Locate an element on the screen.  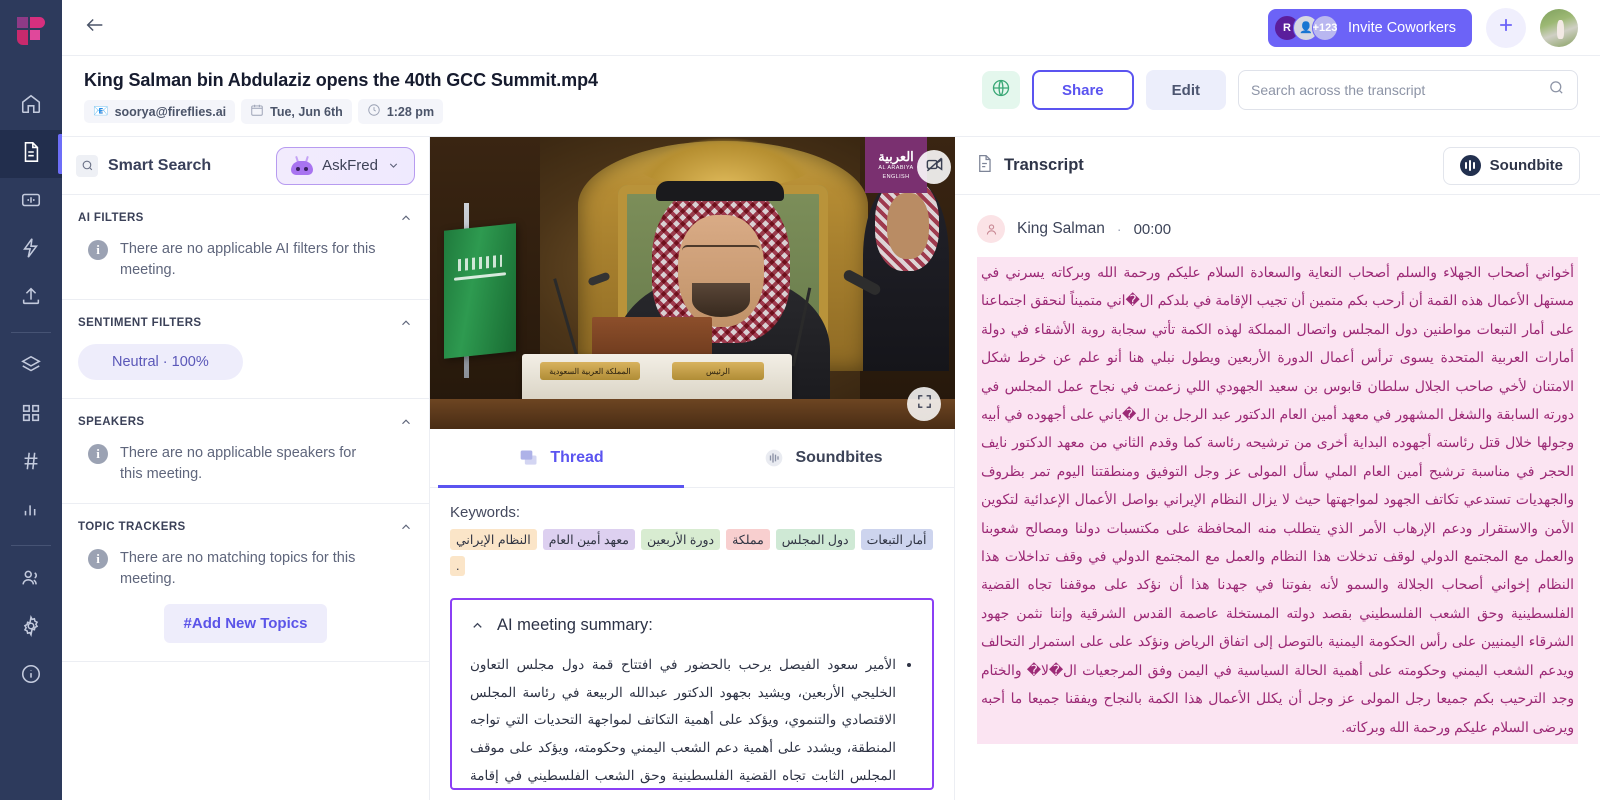
center-tabs: Thread Soundbites is located at coordinates (692, 458).